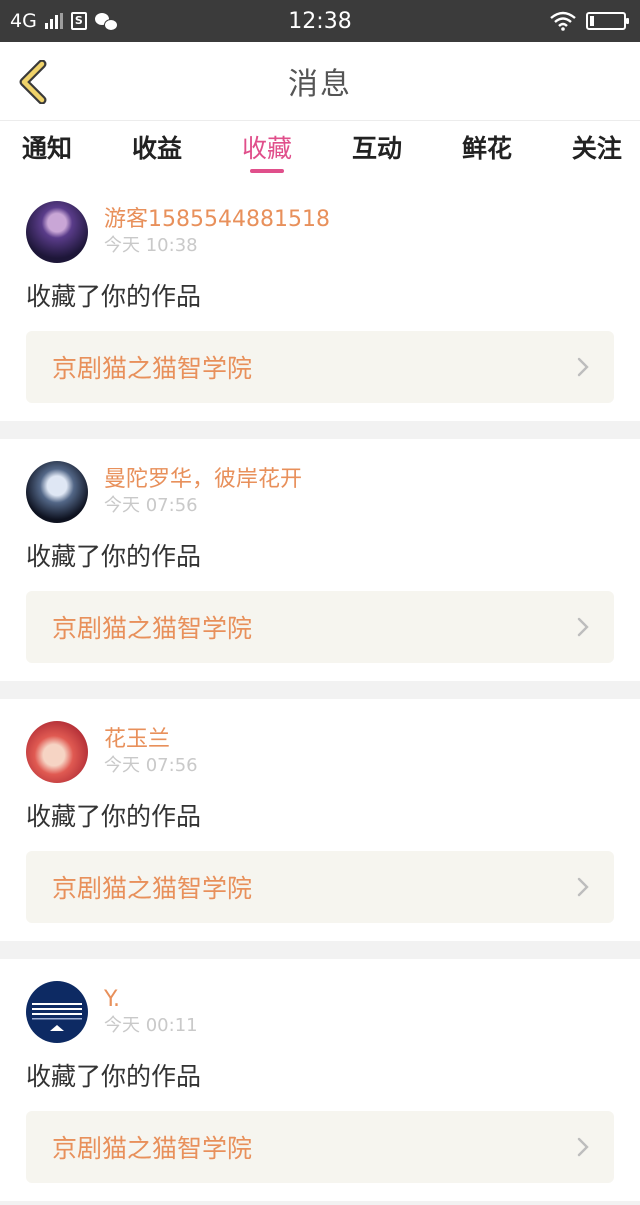  I want to click on back-button, so click(33, 82).